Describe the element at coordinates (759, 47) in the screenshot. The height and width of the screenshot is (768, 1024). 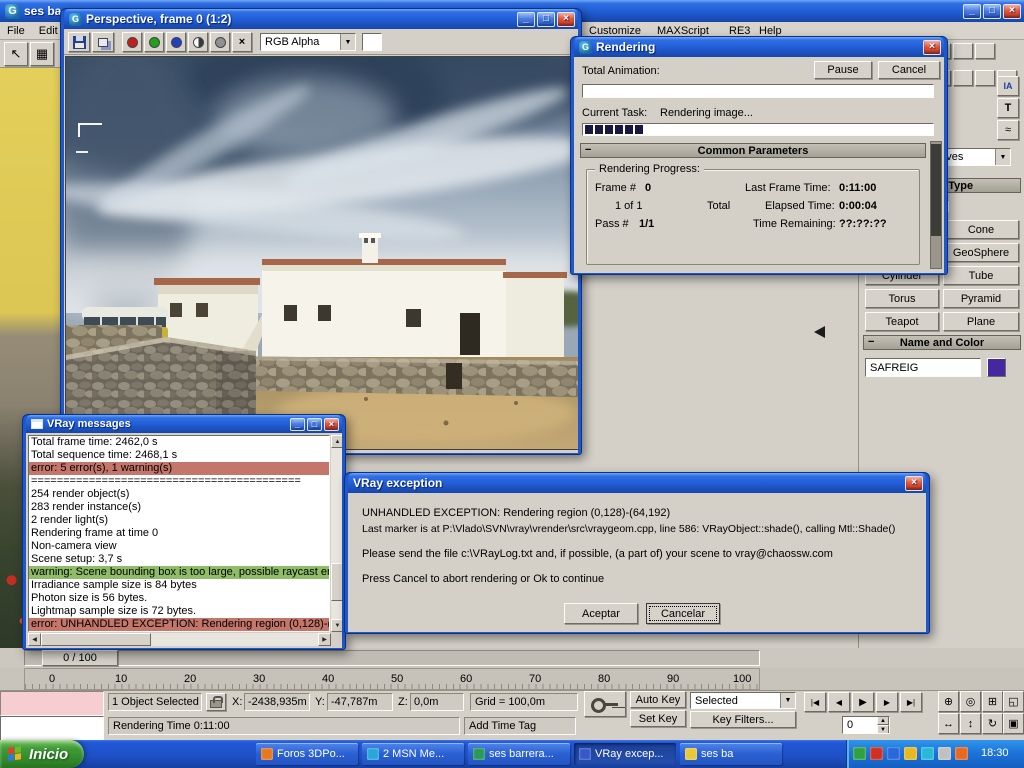
I see `rendering-dialog-titlebar: G Rendering ×` at that location.